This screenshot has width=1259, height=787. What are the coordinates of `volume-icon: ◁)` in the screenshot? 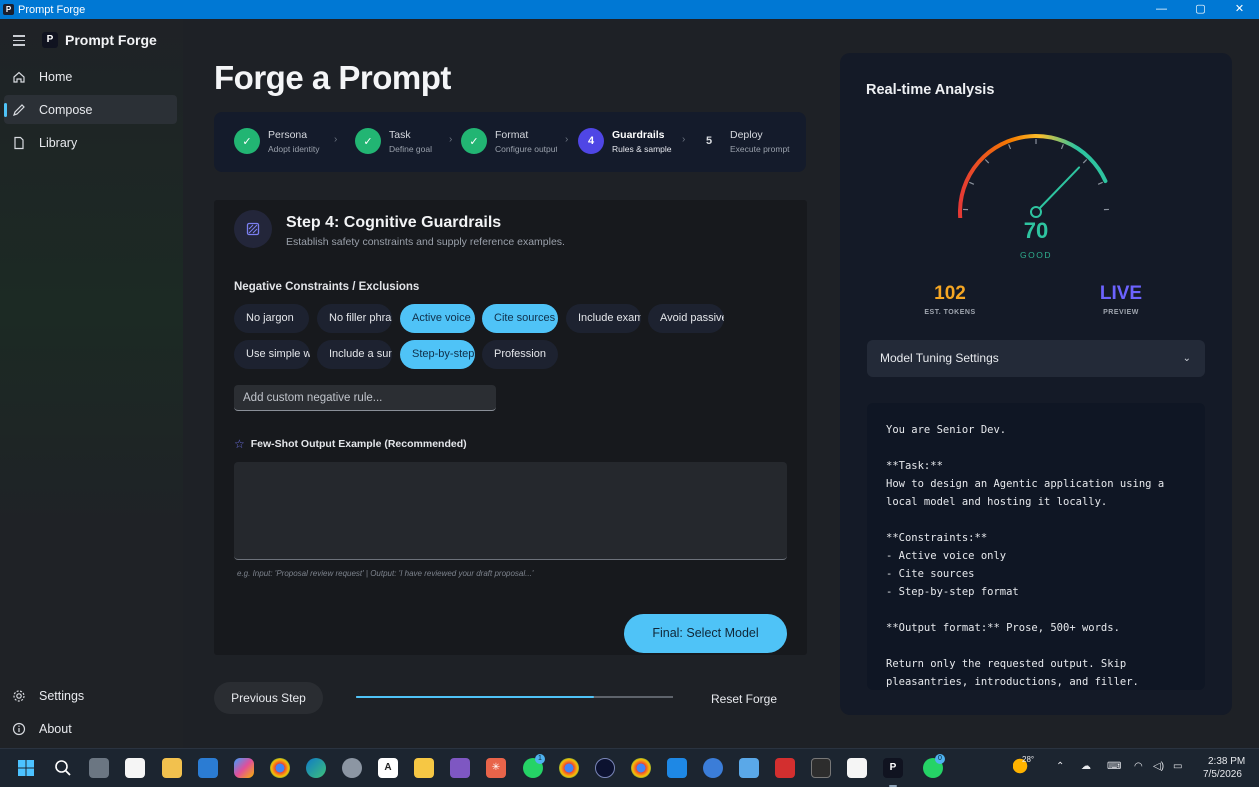 It's located at (1158, 766).